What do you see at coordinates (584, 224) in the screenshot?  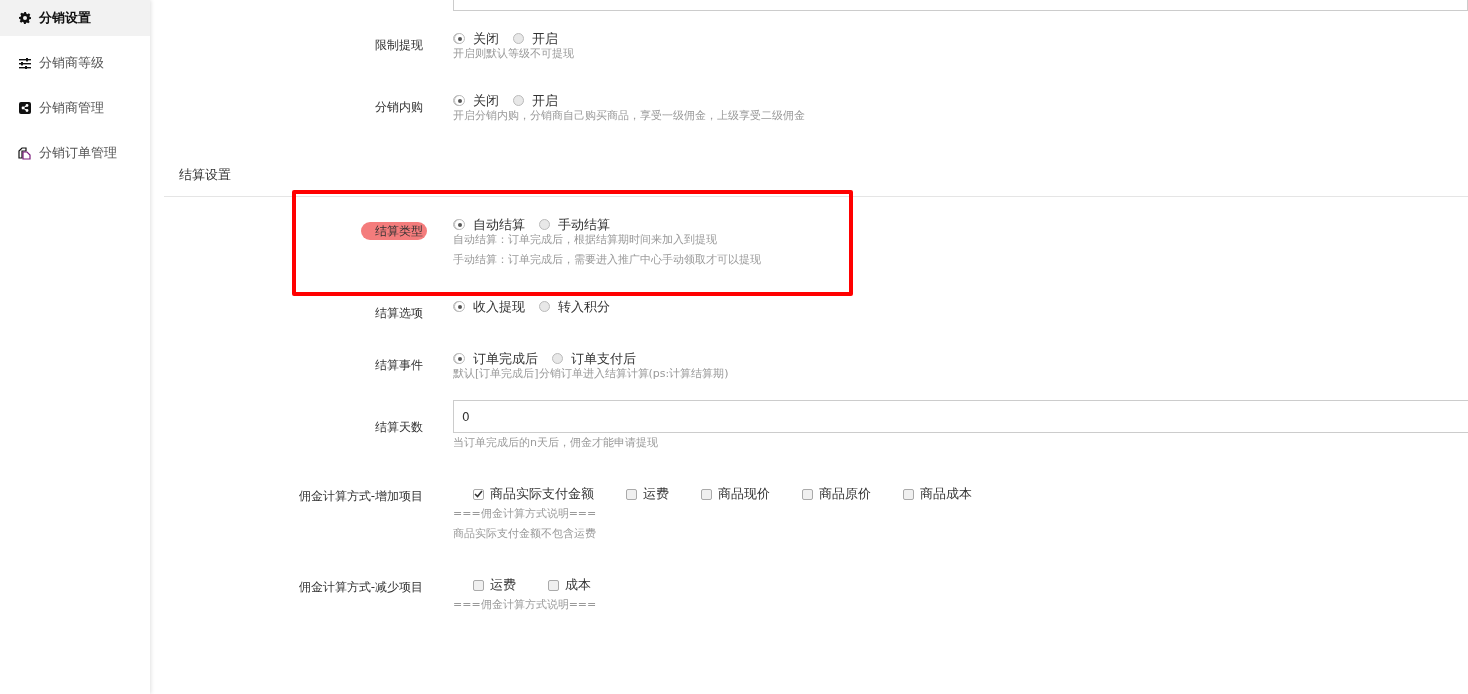 I see `option-label: 手动结算` at bounding box center [584, 224].